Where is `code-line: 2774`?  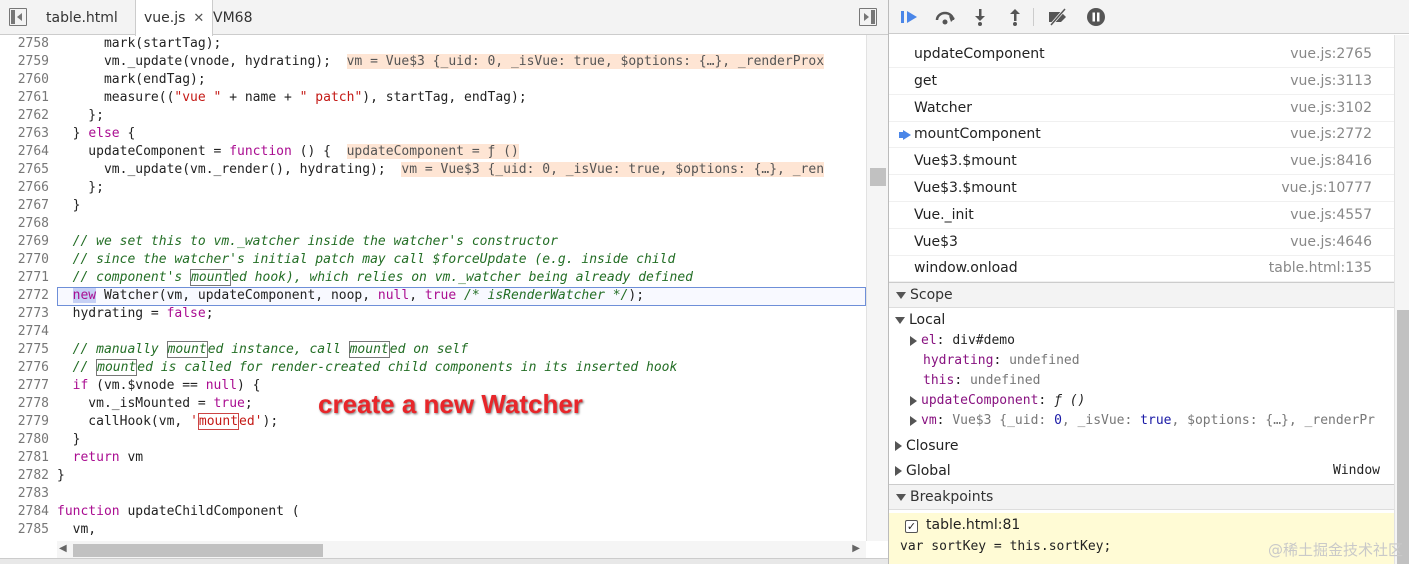
code-line: 2774 is located at coordinates (433, 332).